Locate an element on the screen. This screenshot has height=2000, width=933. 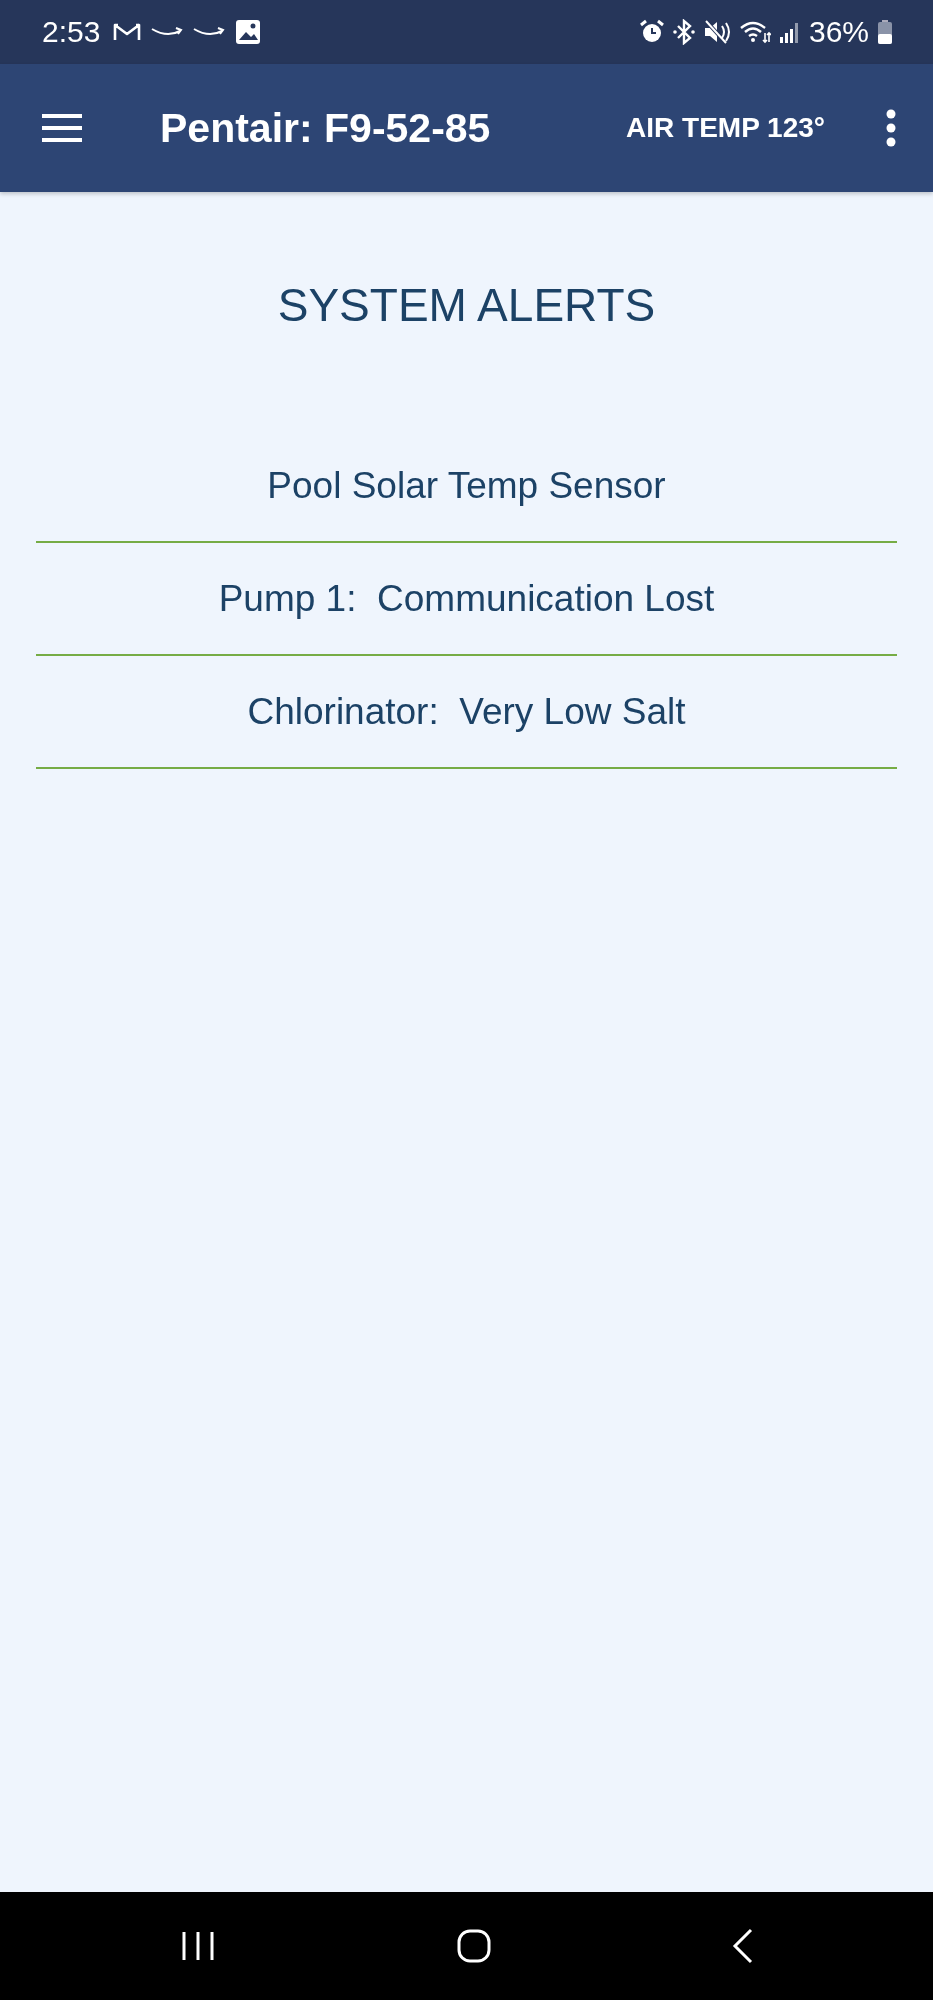
back-icon is located at coordinates (742, 1946).